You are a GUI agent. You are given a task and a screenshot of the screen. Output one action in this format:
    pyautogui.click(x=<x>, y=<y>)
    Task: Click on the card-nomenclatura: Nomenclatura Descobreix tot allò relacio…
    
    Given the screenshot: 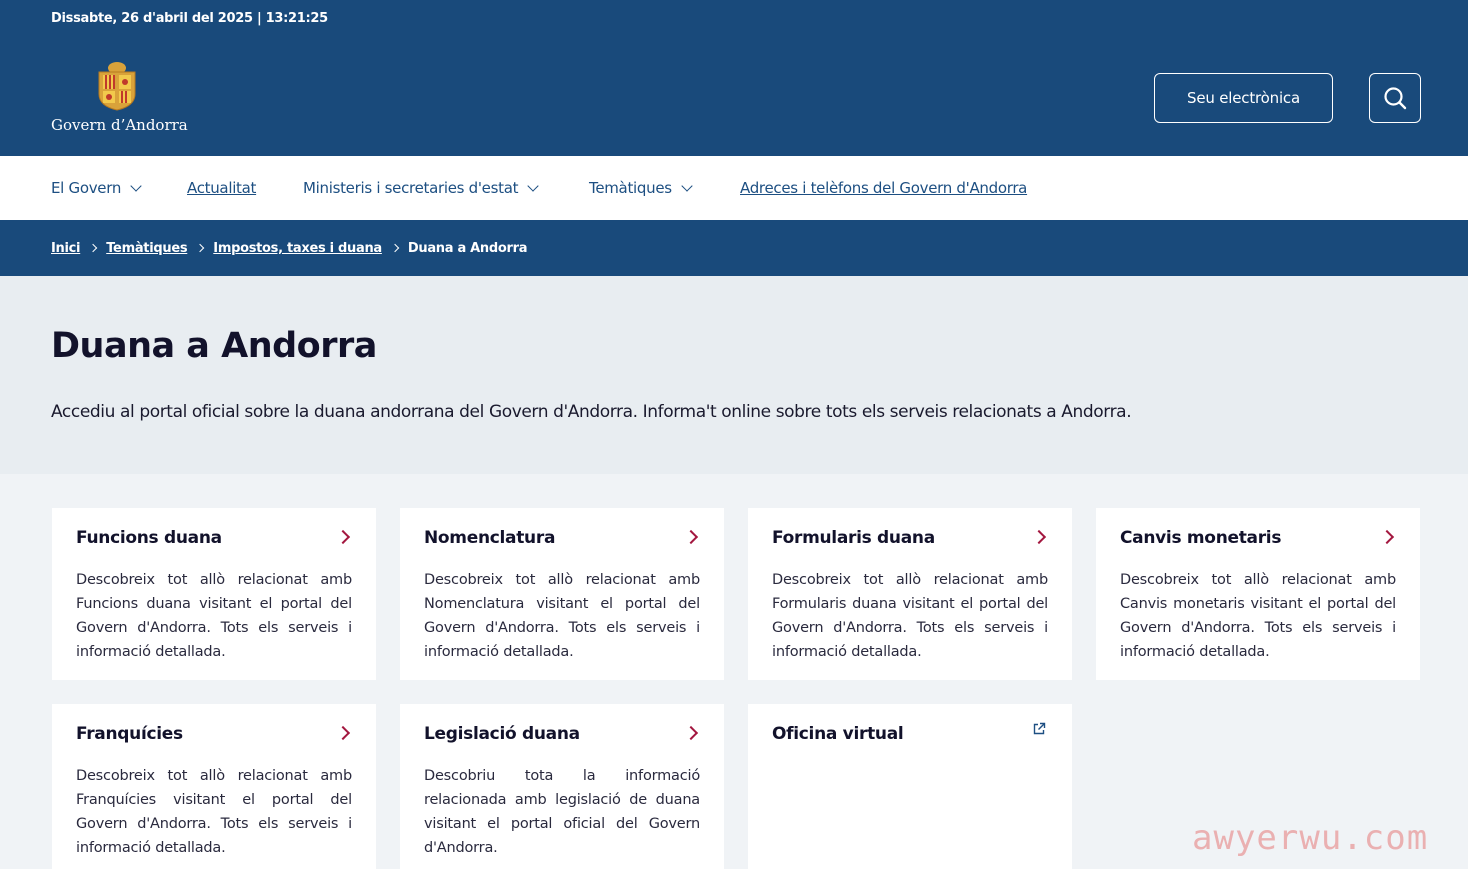 What is the action you would take?
    pyautogui.click(x=562, y=594)
    